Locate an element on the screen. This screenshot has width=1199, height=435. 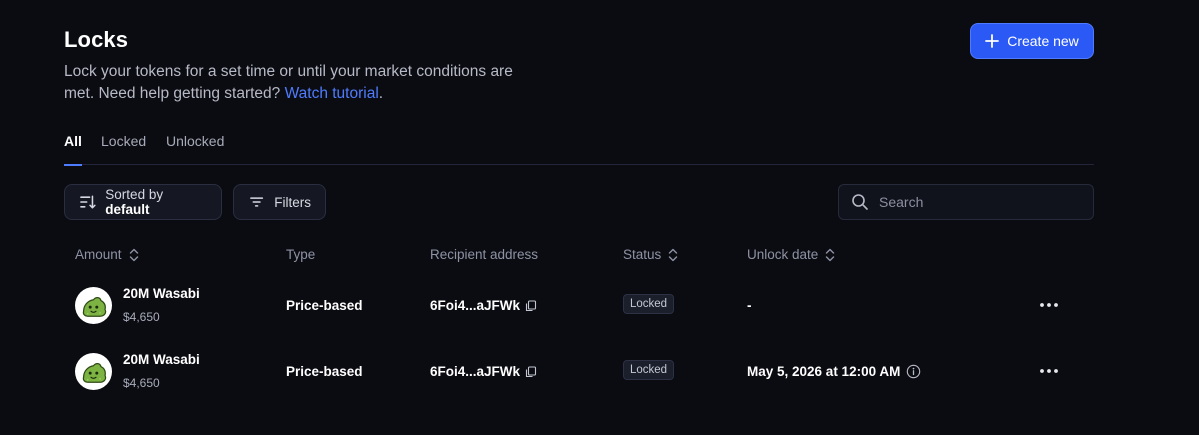
column-status: Status is located at coordinates (650, 254).